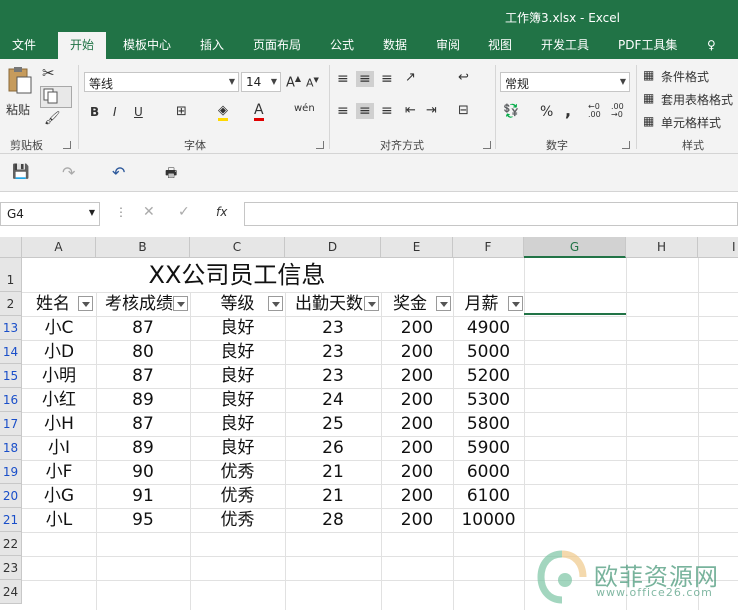 This screenshot has width=738, height=610. Describe the element at coordinates (488, 520) in the screenshot. I see `table-cell-salary: 10000` at that location.